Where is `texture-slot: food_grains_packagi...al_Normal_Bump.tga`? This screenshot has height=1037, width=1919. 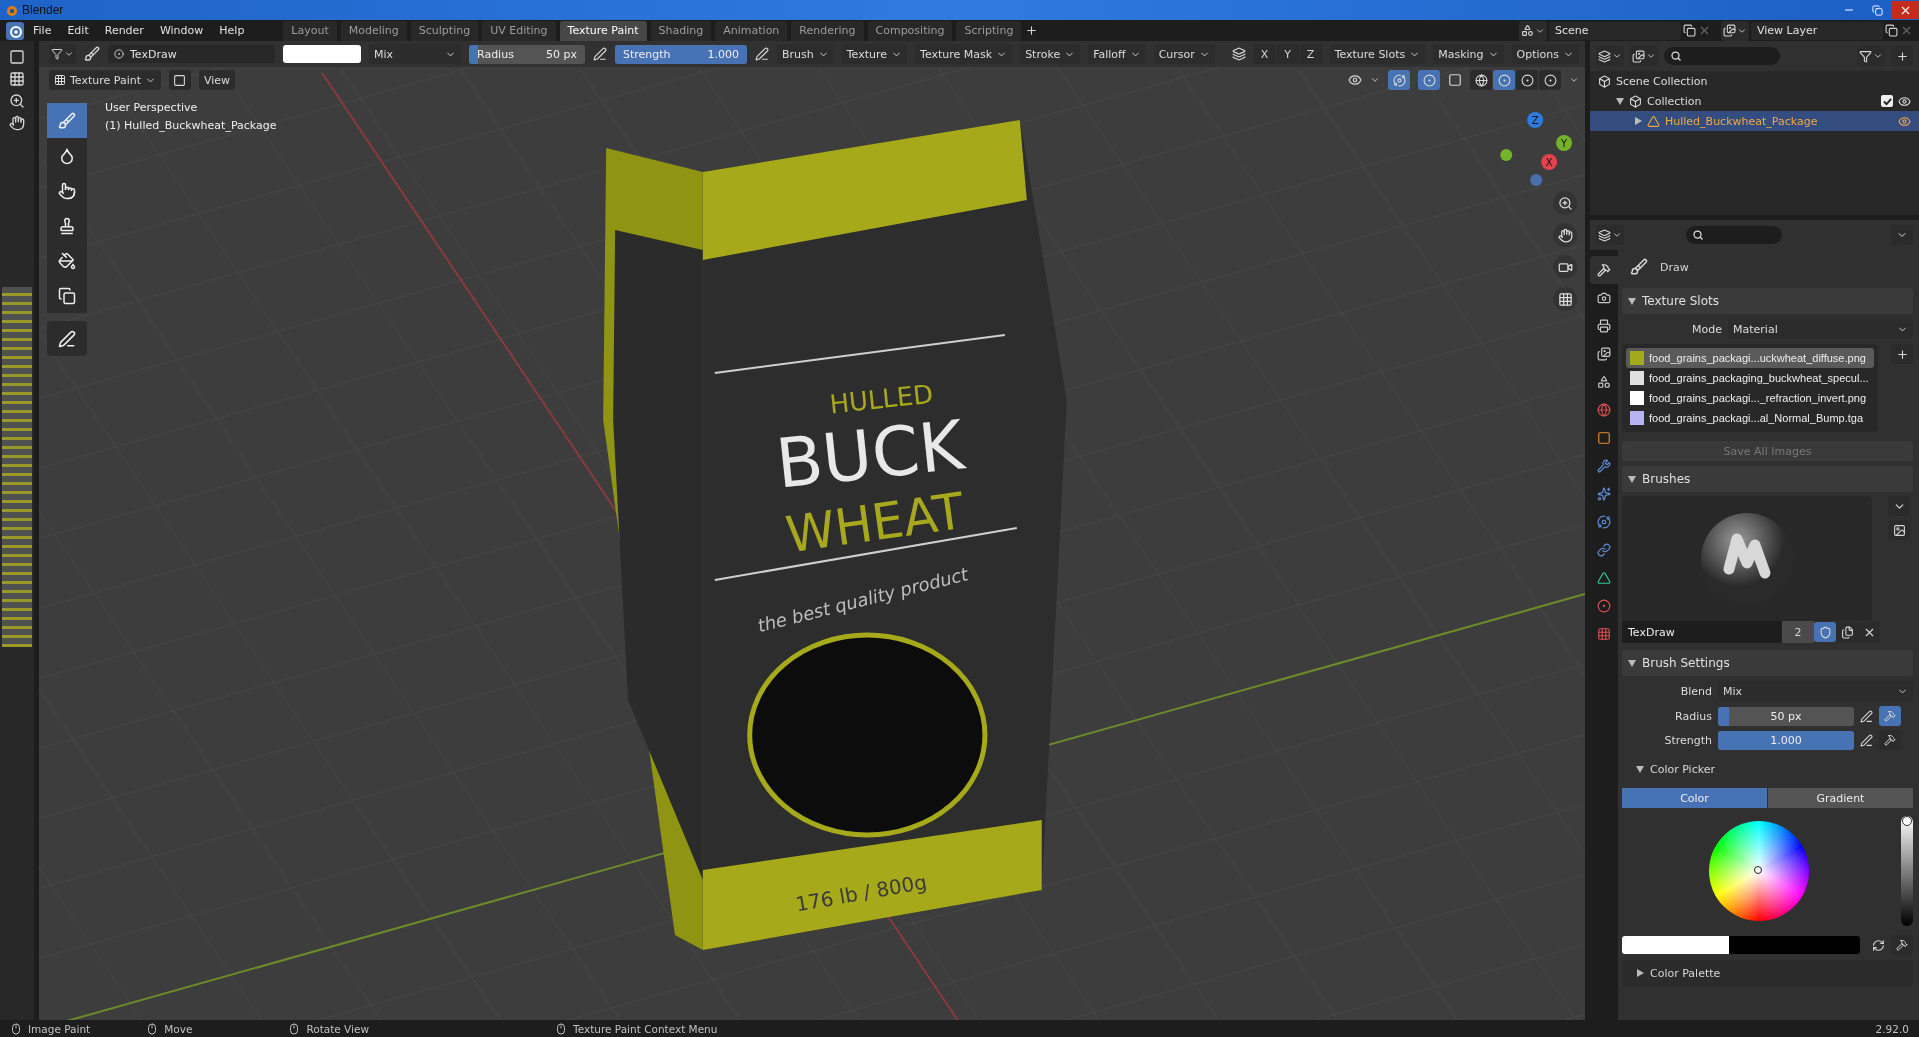
texture-slot: food_grains_packagi...al_Normal_Bump.tga is located at coordinates (1750, 418).